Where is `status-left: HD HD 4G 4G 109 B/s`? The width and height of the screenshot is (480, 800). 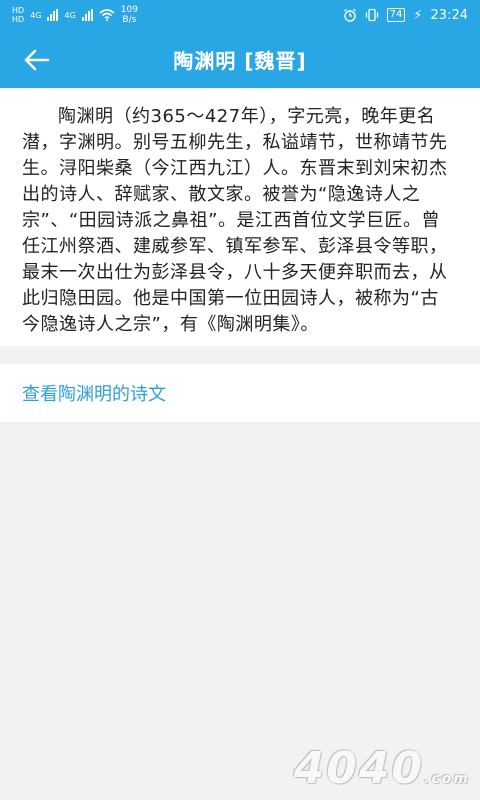 status-left: HD HD 4G 4G 109 B/s is located at coordinates (75, 15).